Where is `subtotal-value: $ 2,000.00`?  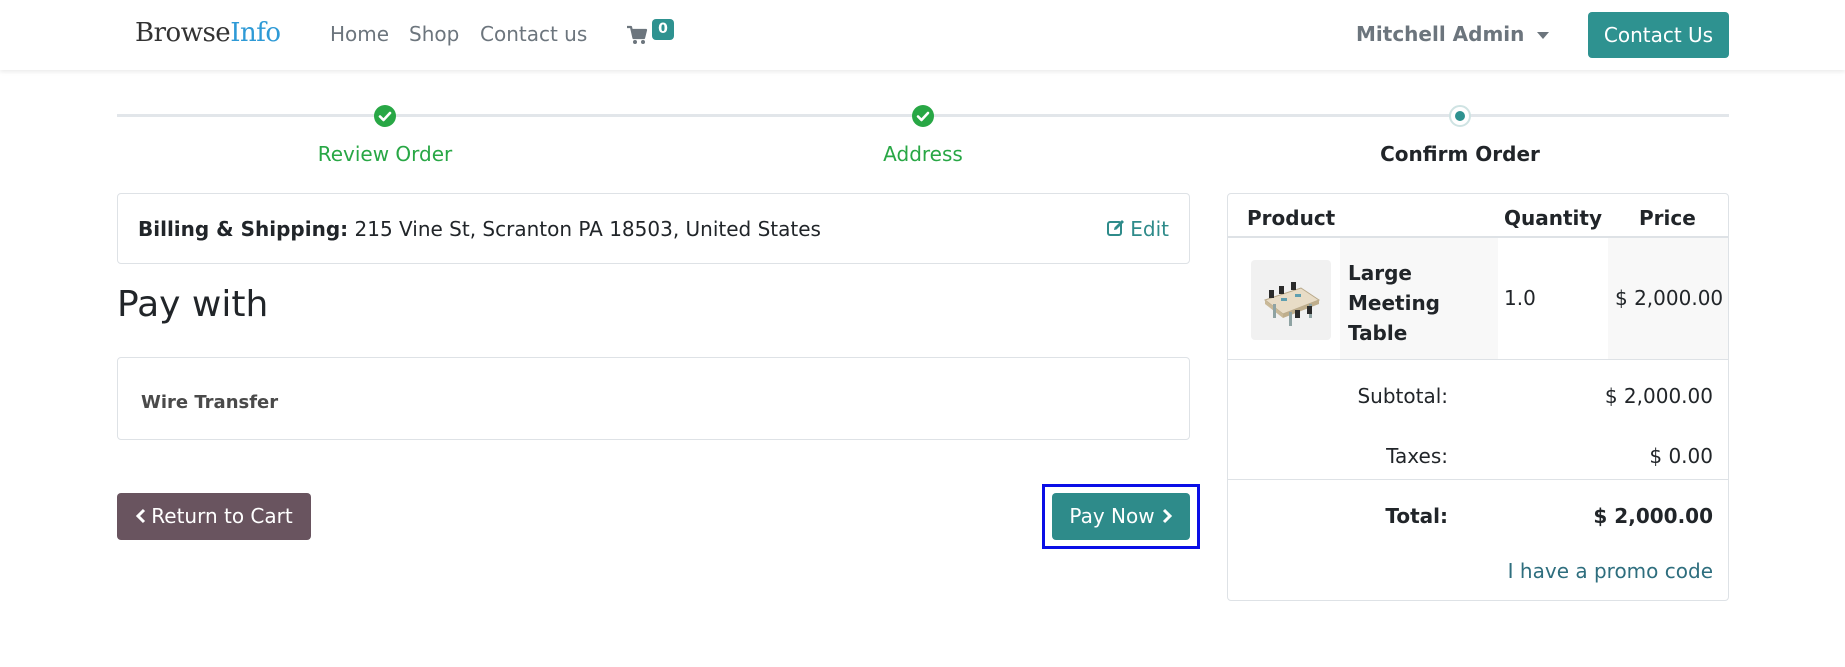
subtotal-value: $ 2,000.00 is located at coordinates (1658, 396).